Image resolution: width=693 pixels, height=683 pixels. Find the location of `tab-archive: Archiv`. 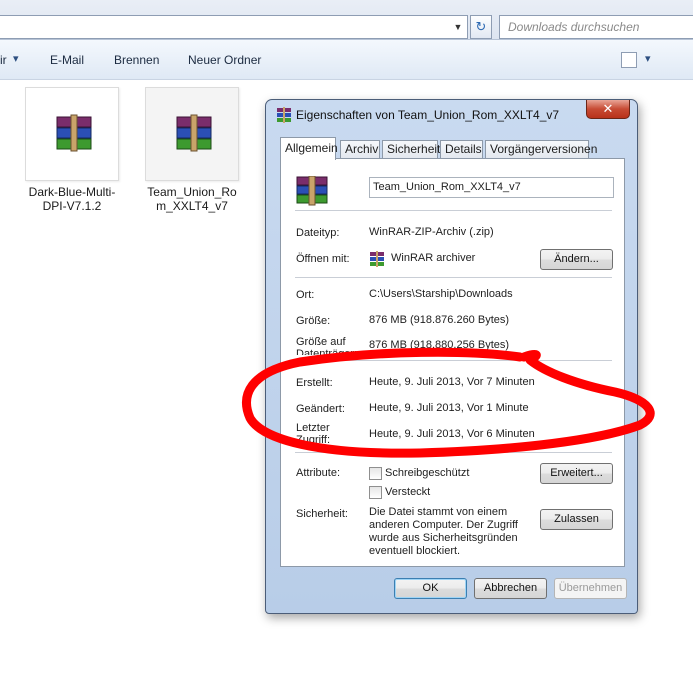

tab-archive: Archiv is located at coordinates (360, 149).